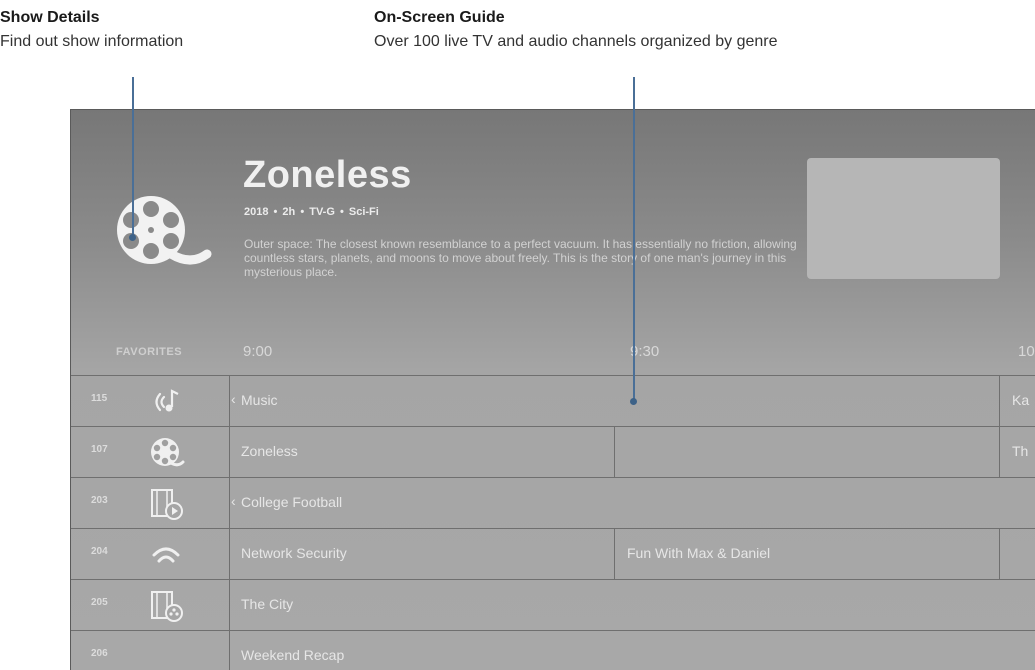 The image size is (1035, 670). I want to click on guide-row: 115 ‹ Music Ka, so click(553, 400).